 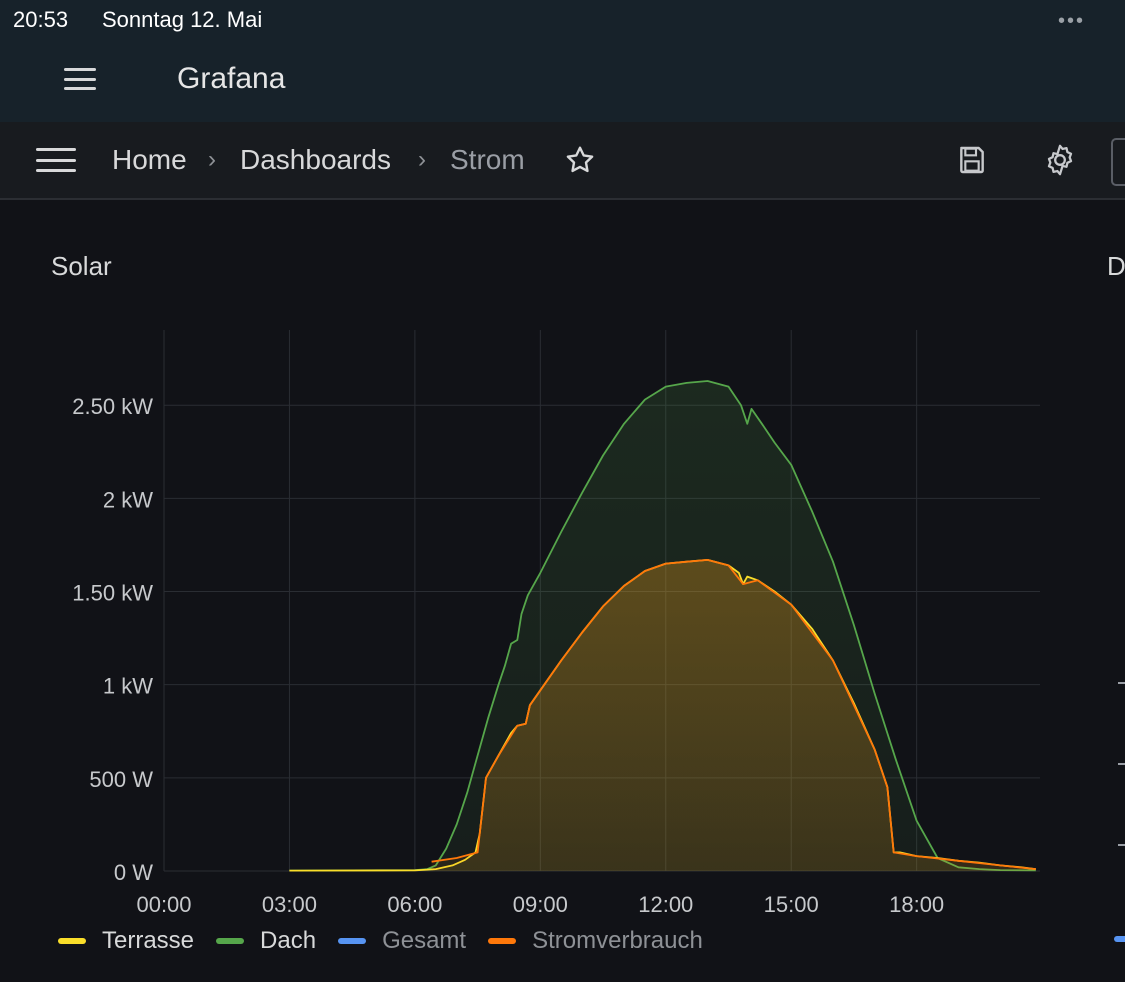 I want to click on x-tick-label: 00:00, so click(x=163, y=904).